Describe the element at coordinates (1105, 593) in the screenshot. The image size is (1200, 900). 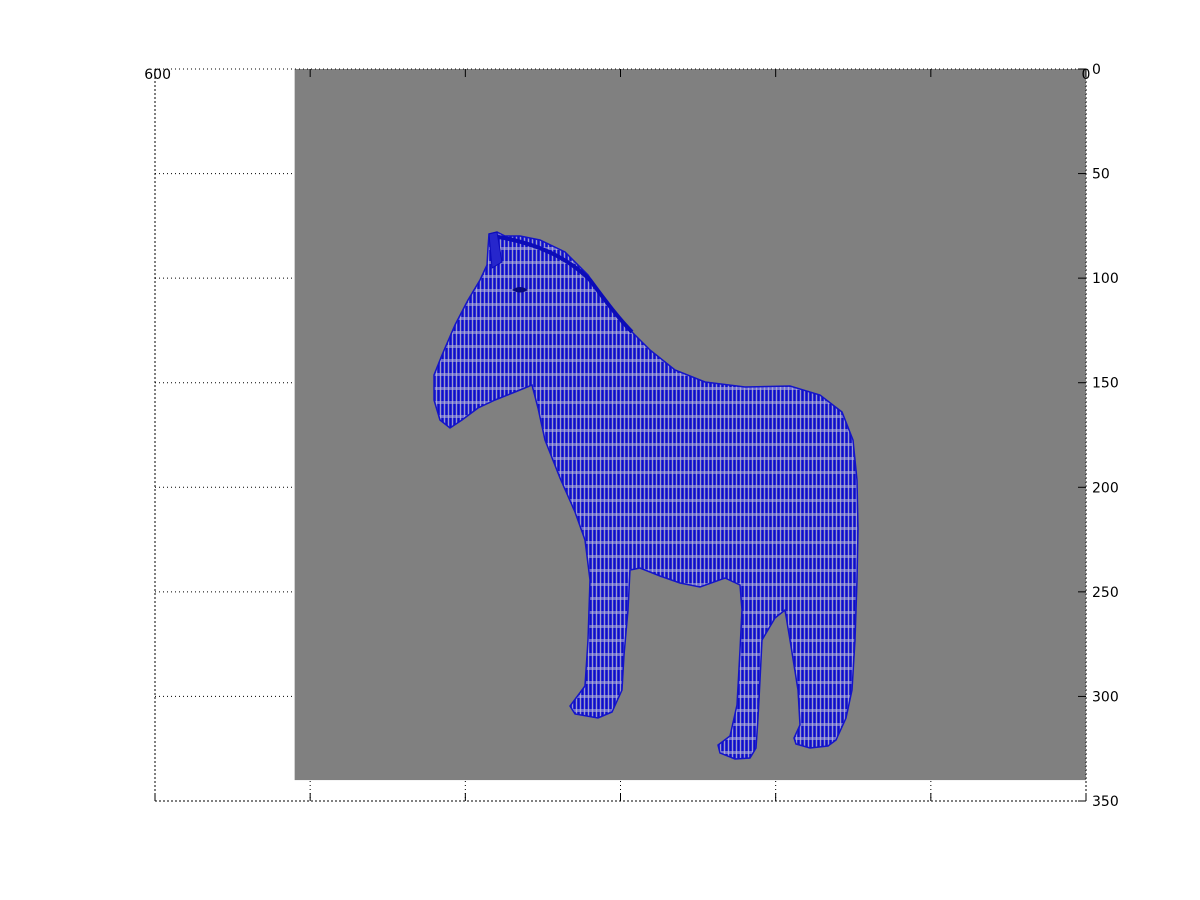
I see `y-tick-label-250: 250` at that location.